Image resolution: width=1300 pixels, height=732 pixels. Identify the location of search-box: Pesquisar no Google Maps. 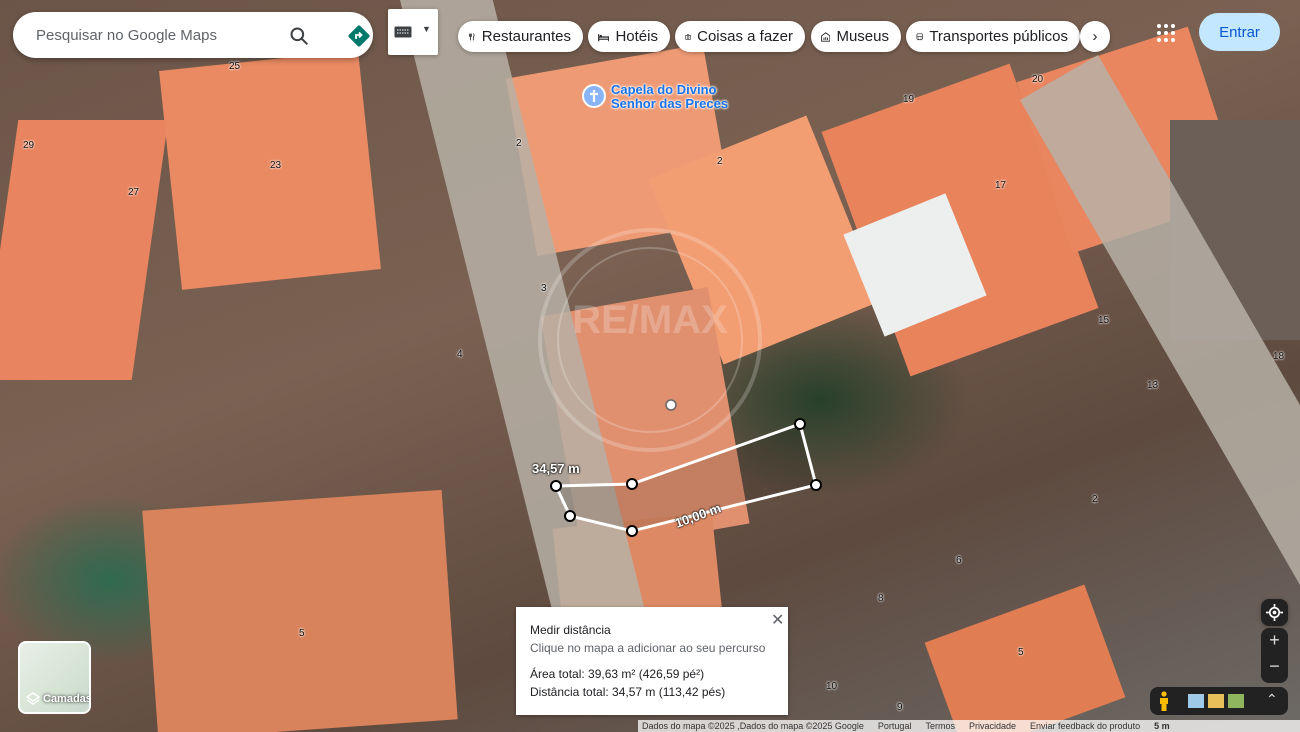
(193, 35).